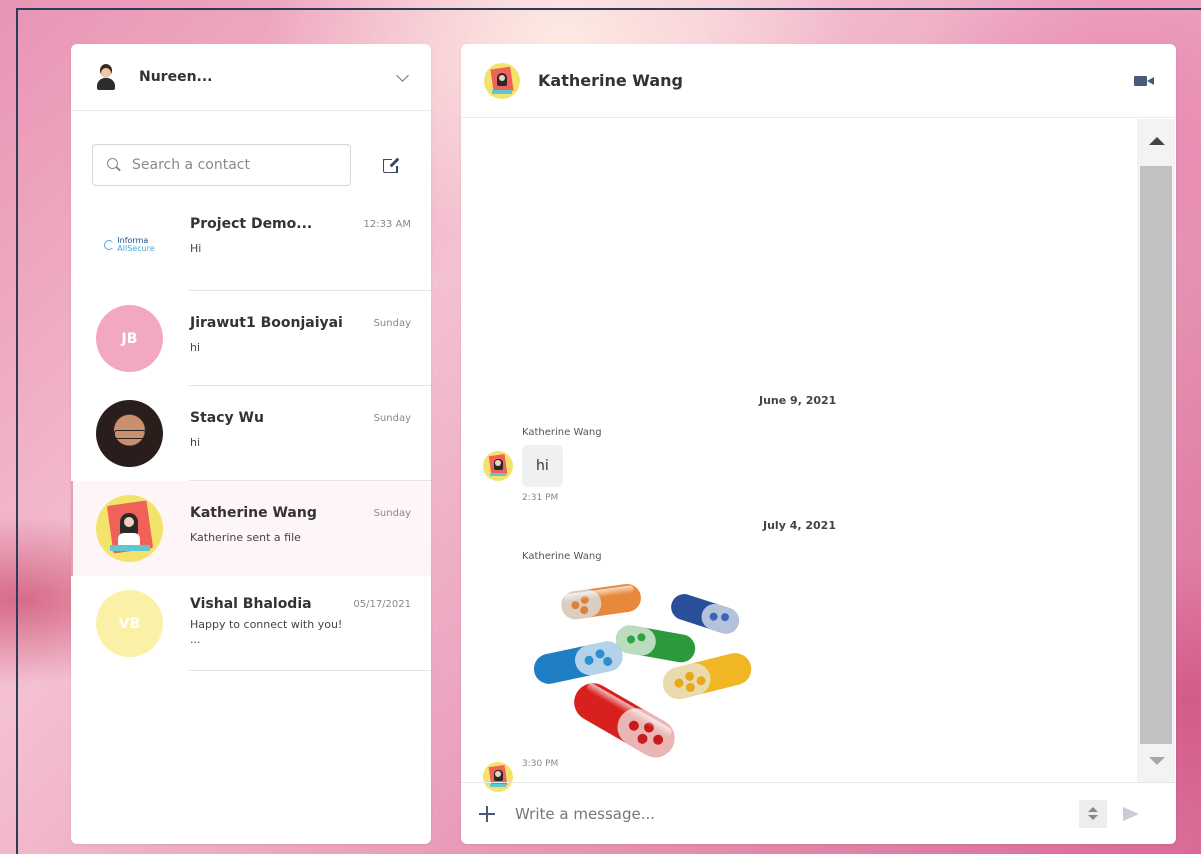  What do you see at coordinates (251, 338) in the screenshot?
I see `contact-item: JB Jirawut1 Boonjaiyai hi Sunday` at bounding box center [251, 338].